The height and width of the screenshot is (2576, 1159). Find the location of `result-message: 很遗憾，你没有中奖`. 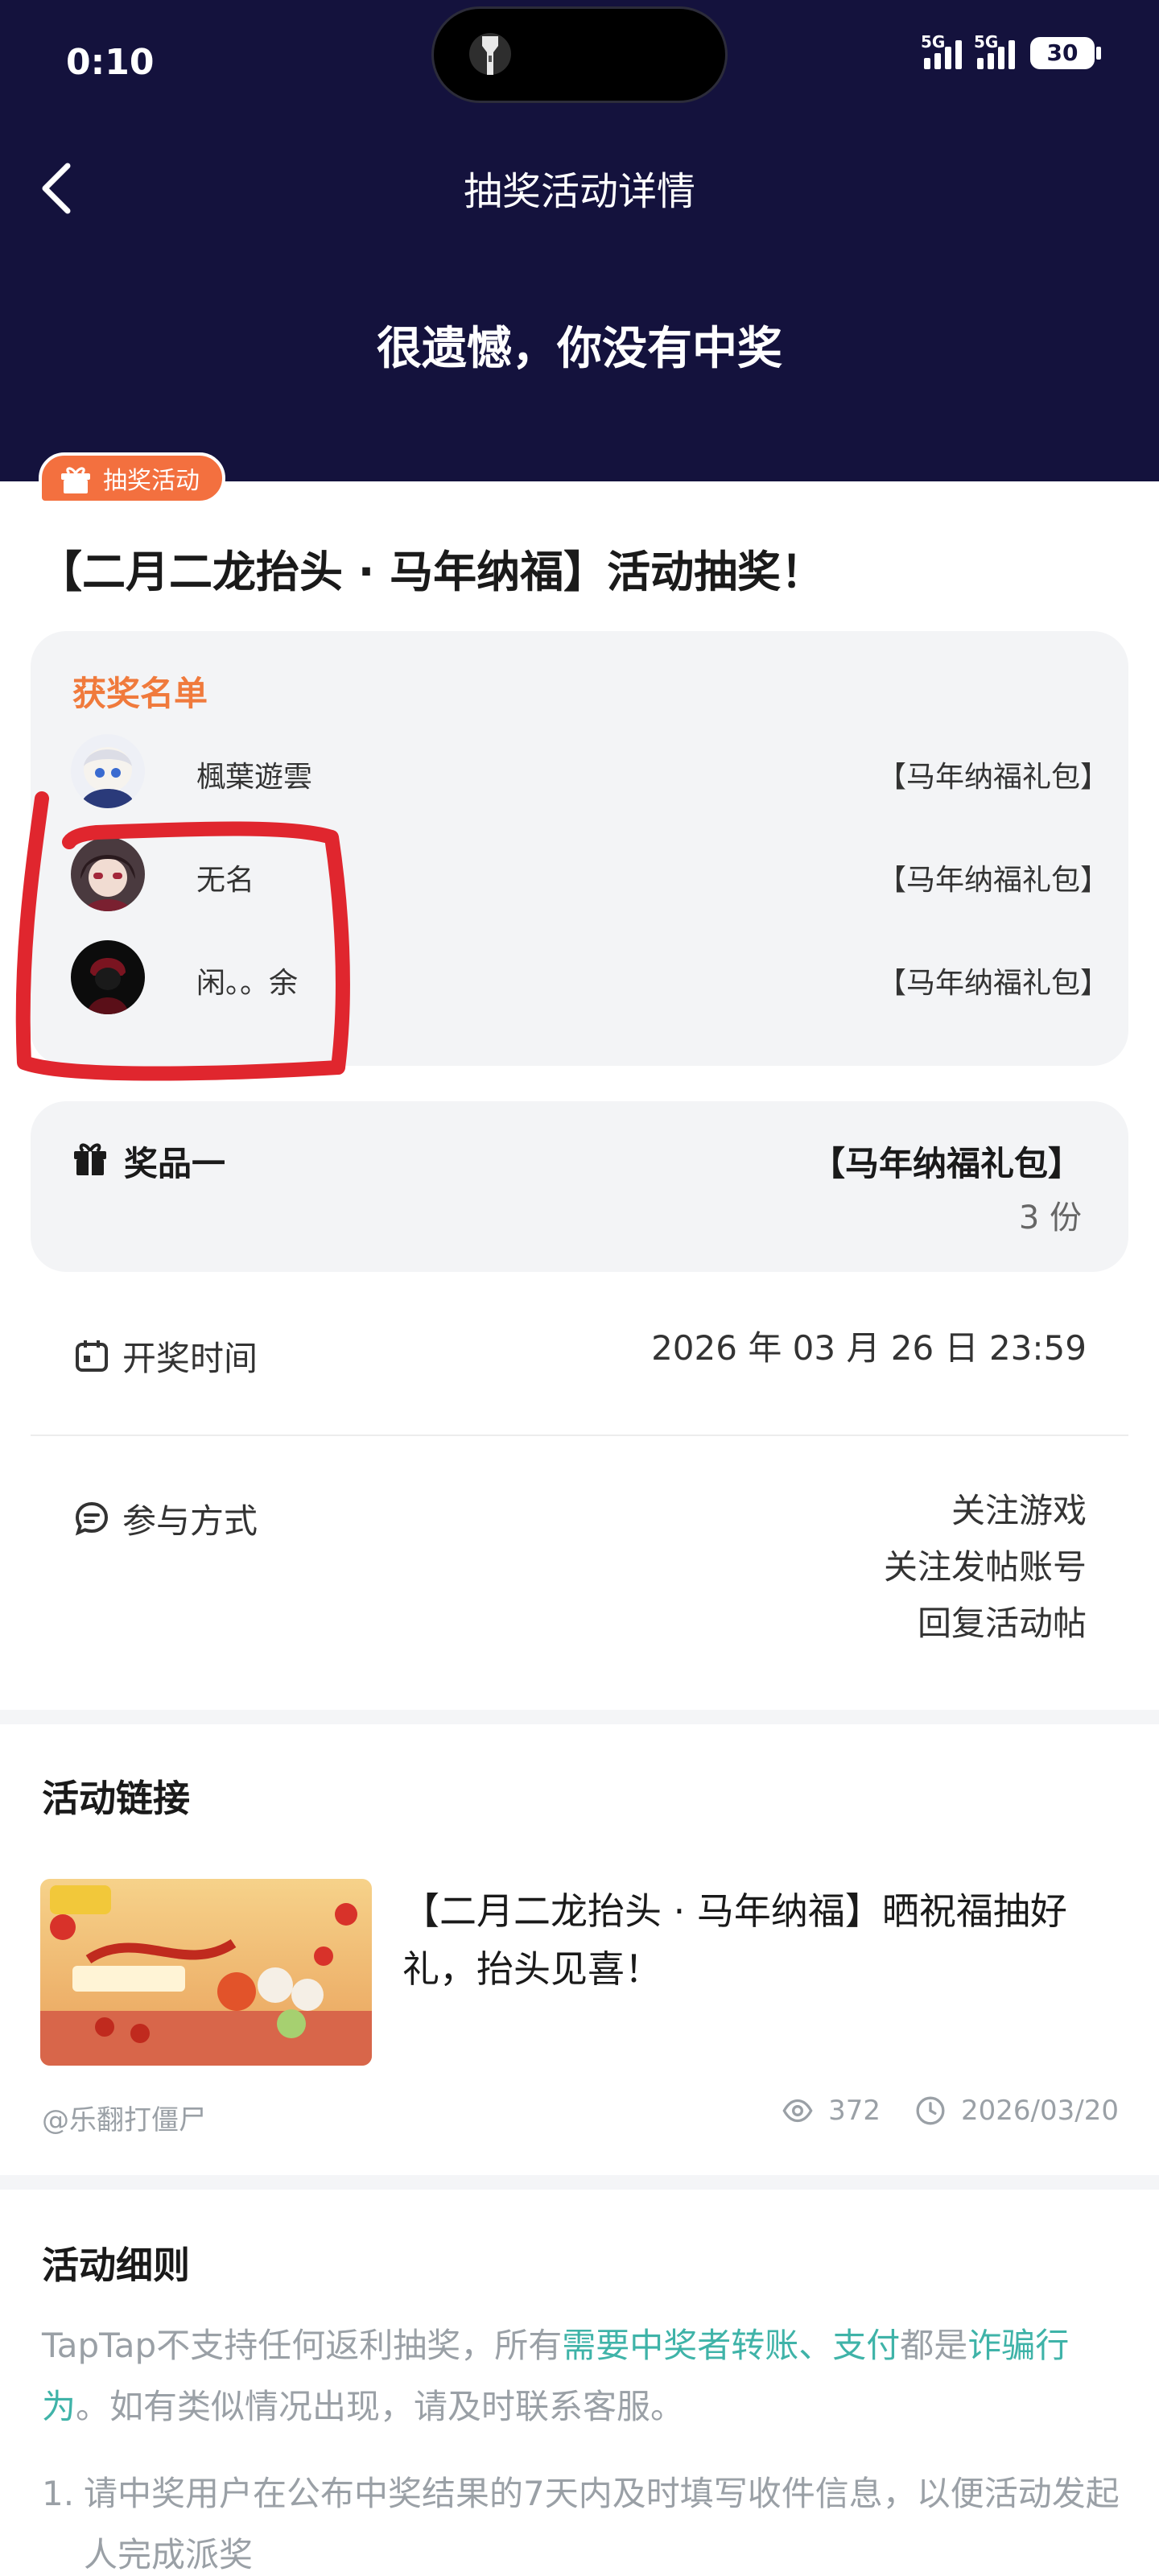

result-message: 很遗憾，你没有中奖 is located at coordinates (579, 349).